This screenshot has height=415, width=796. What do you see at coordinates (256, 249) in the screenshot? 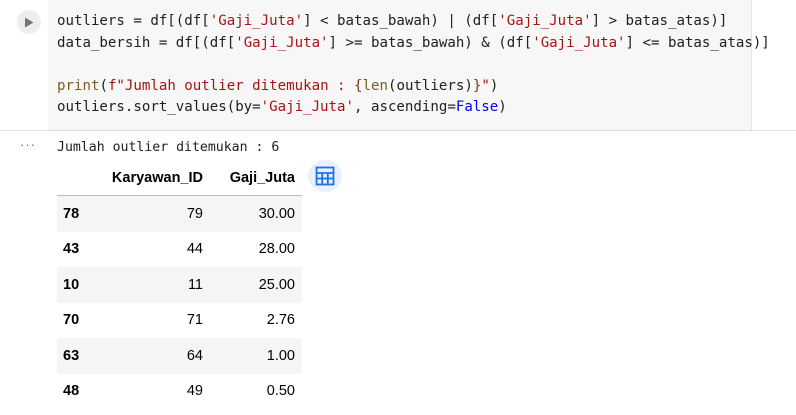
I see `table-cell: 28.00` at bounding box center [256, 249].